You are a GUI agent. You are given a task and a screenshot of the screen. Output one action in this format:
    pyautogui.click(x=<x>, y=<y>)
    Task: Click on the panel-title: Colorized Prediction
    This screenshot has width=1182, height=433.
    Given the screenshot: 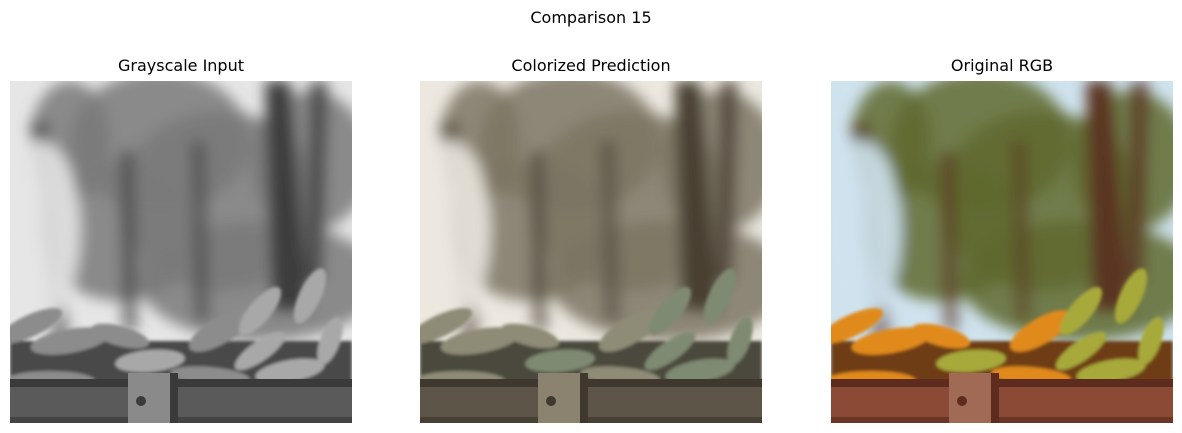 What is the action you would take?
    pyautogui.click(x=591, y=65)
    